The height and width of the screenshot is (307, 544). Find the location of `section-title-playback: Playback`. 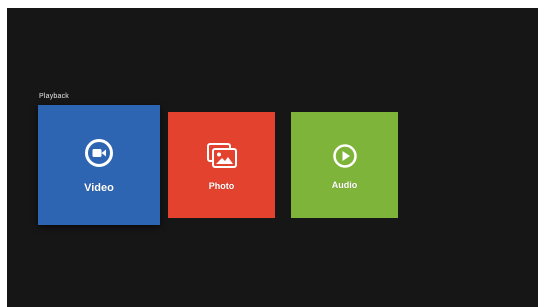

section-title-playback: Playback is located at coordinates (54, 96).